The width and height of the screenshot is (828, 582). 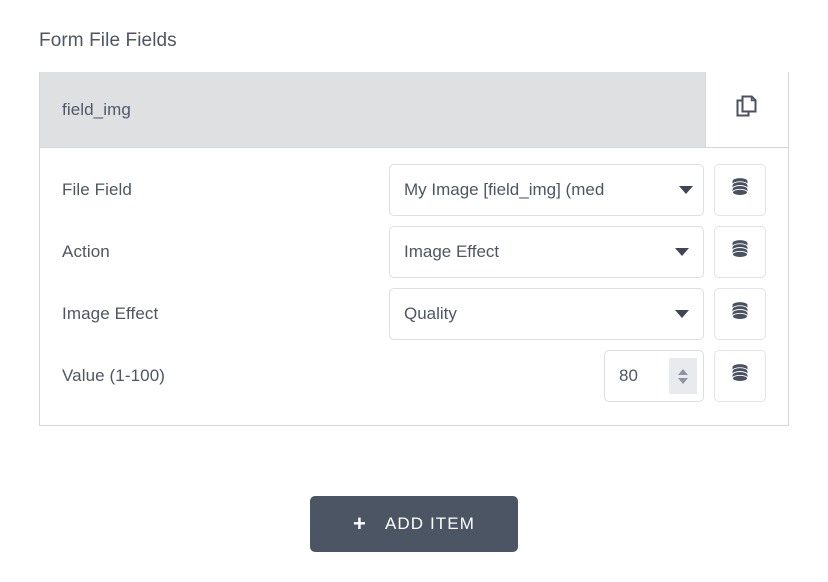 I want to click on table-row: File Field My Image [field_img] (med, so click(x=414, y=190).